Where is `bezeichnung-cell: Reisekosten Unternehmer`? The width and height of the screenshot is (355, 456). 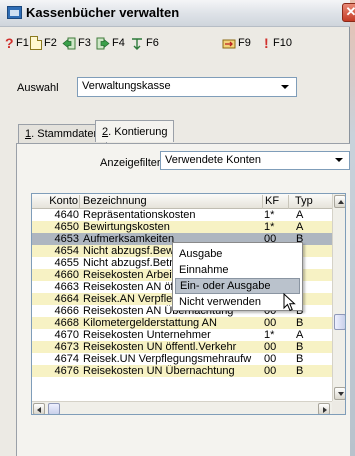
bezeichnung-cell: Reisekosten Unternehmer is located at coordinates (147, 335).